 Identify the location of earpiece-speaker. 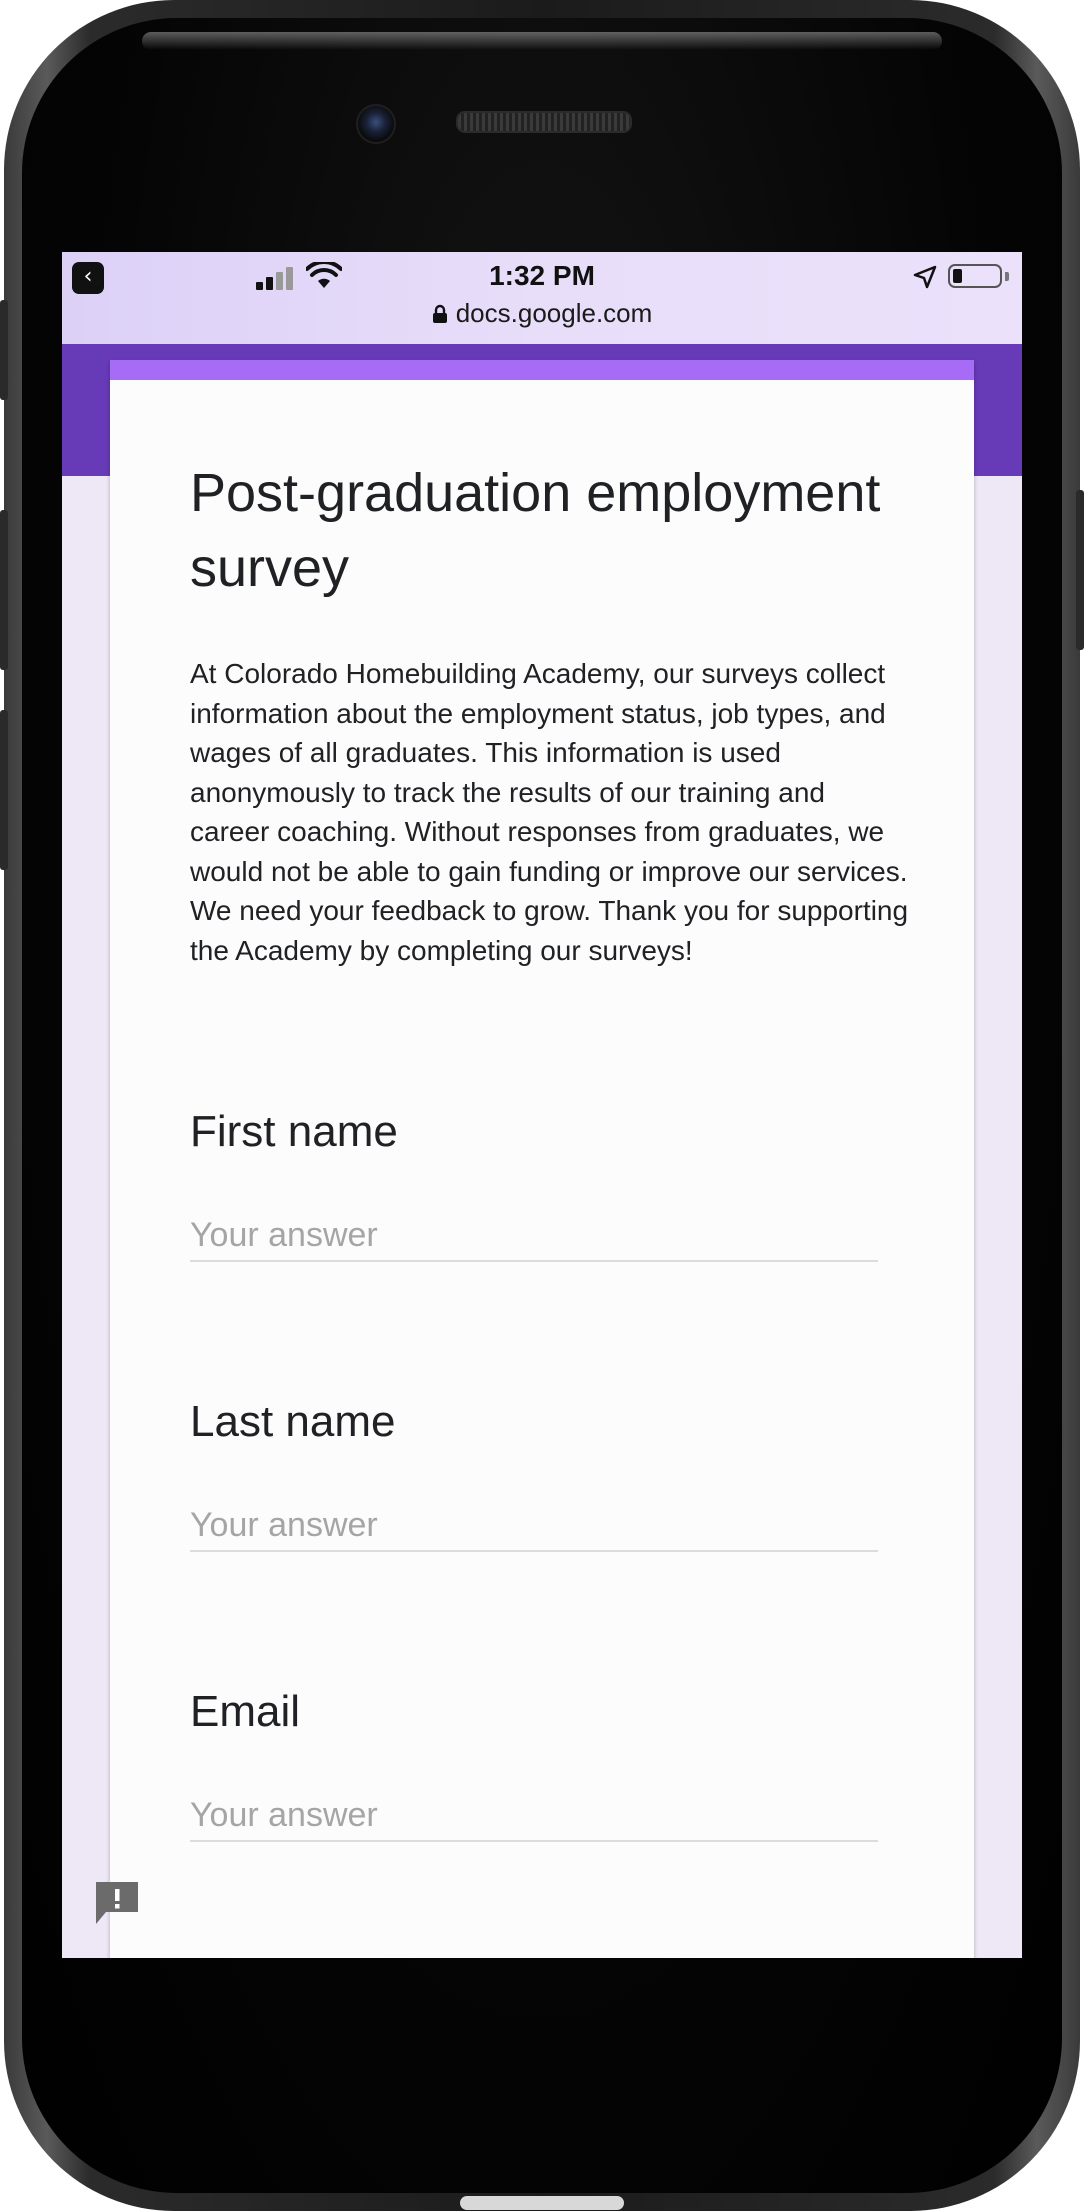
(544, 122).